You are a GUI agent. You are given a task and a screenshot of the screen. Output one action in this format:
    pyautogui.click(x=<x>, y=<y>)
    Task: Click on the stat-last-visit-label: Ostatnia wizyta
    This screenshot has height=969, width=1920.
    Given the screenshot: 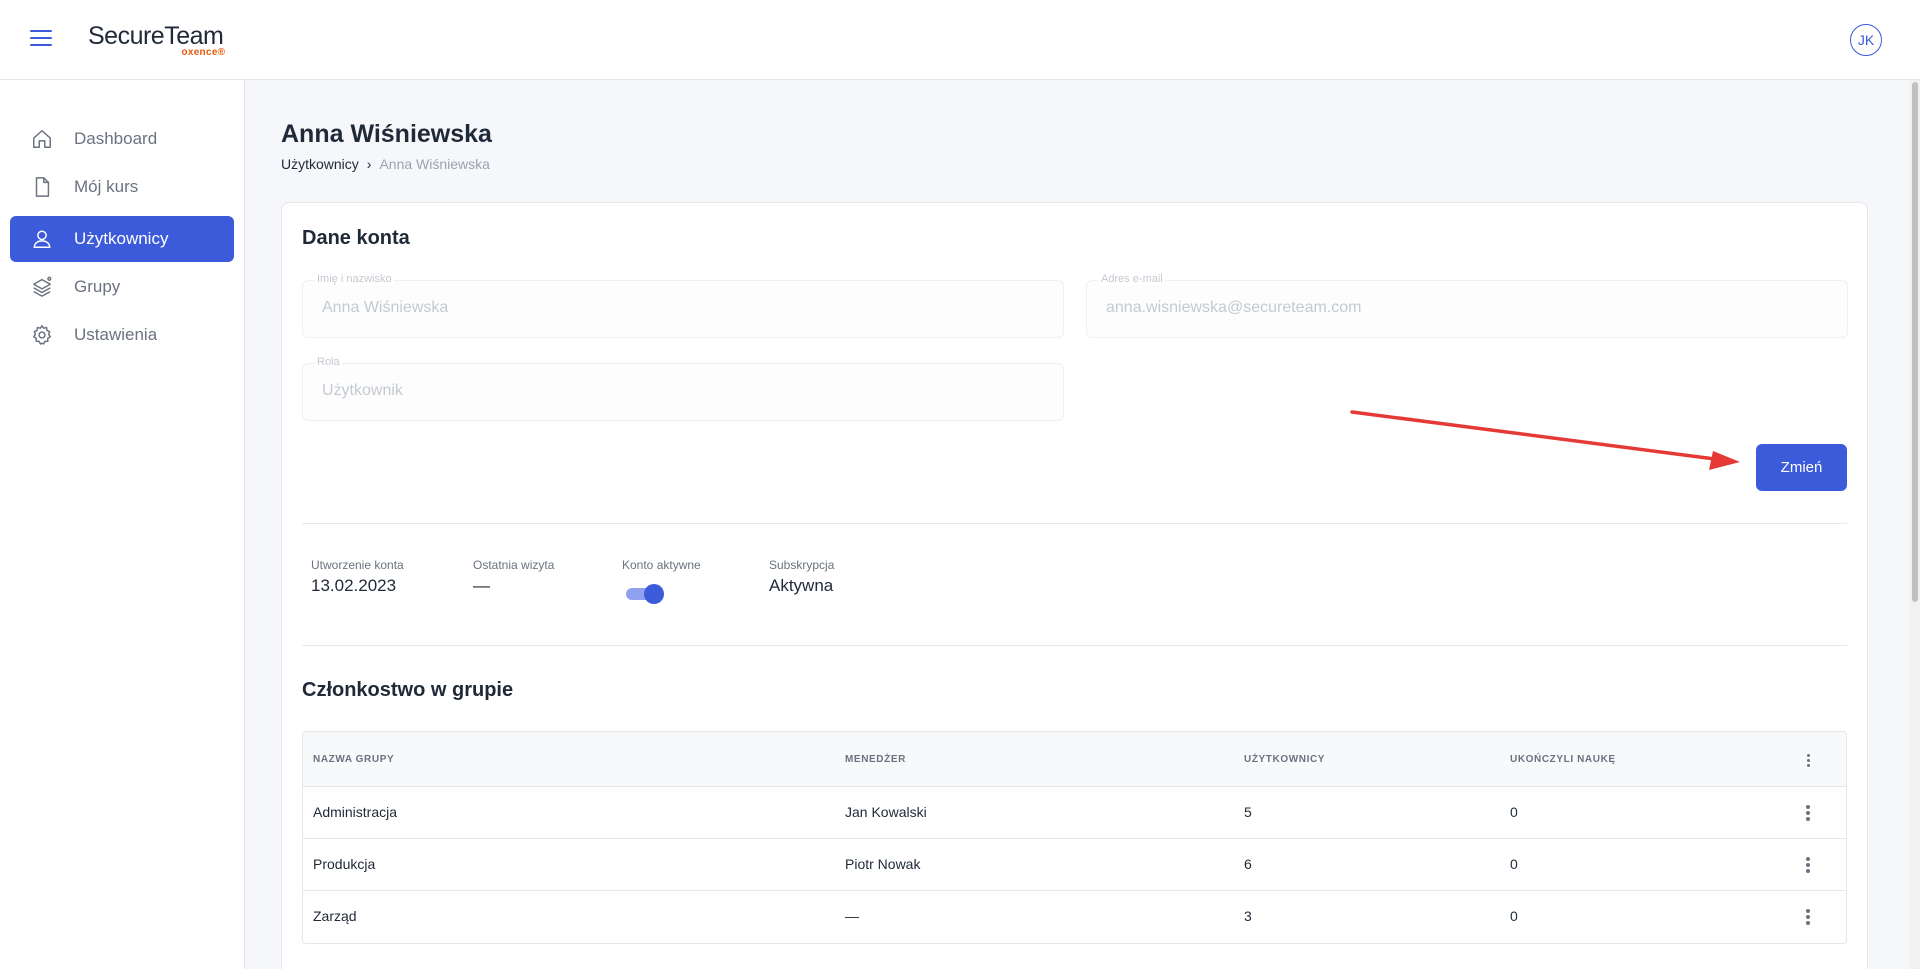 What is the action you would take?
    pyautogui.click(x=514, y=565)
    